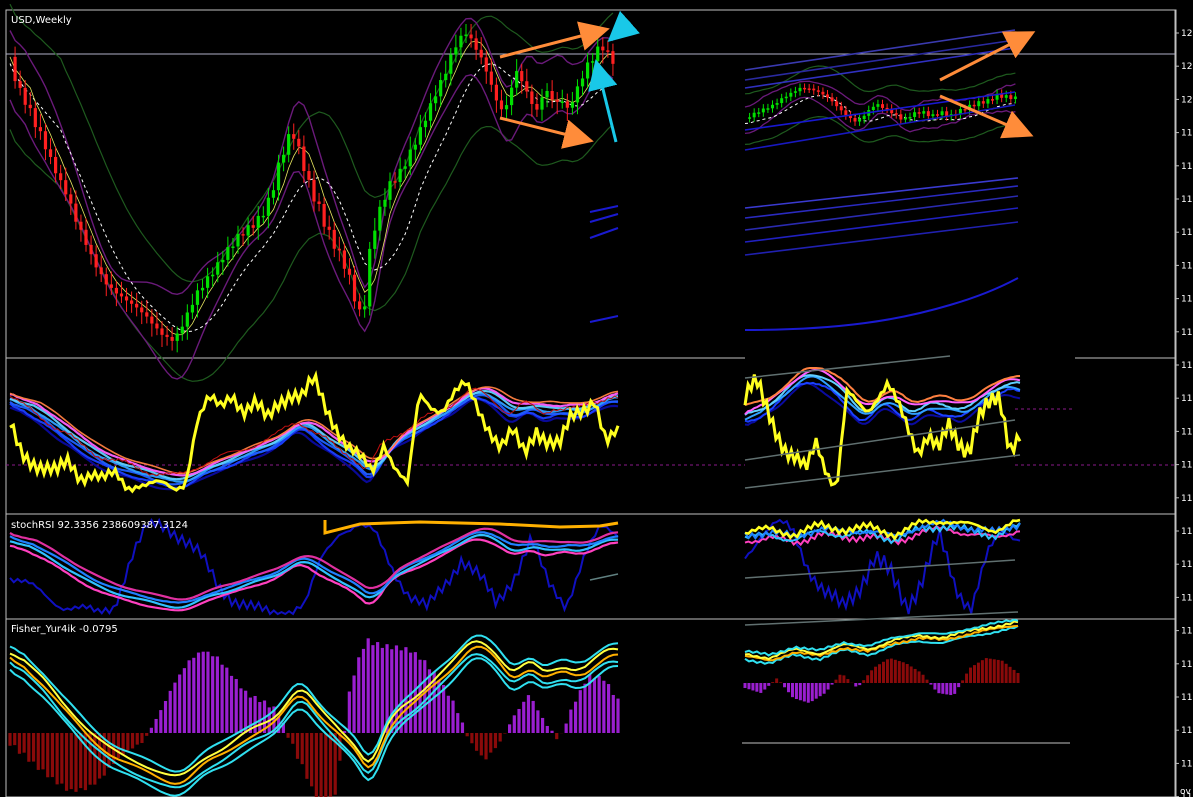 The width and height of the screenshot is (1193, 797). Describe the element at coordinates (99, 525) in the screenshot. I see `stochrsi-label: stochRSI 92.3356 238609387.3124` at that location.